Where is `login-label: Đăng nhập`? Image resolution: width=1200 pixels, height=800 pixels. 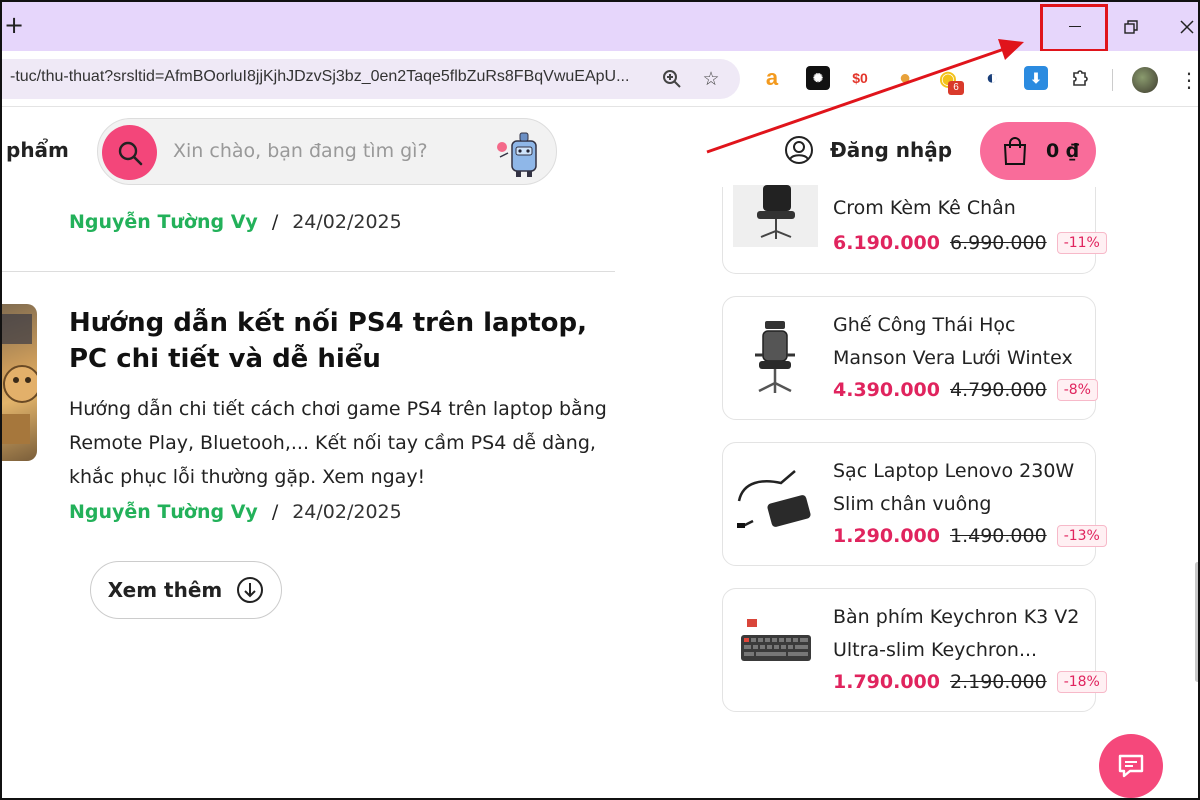
login-label: Đăng nhập is located at coordinates (891, 150).